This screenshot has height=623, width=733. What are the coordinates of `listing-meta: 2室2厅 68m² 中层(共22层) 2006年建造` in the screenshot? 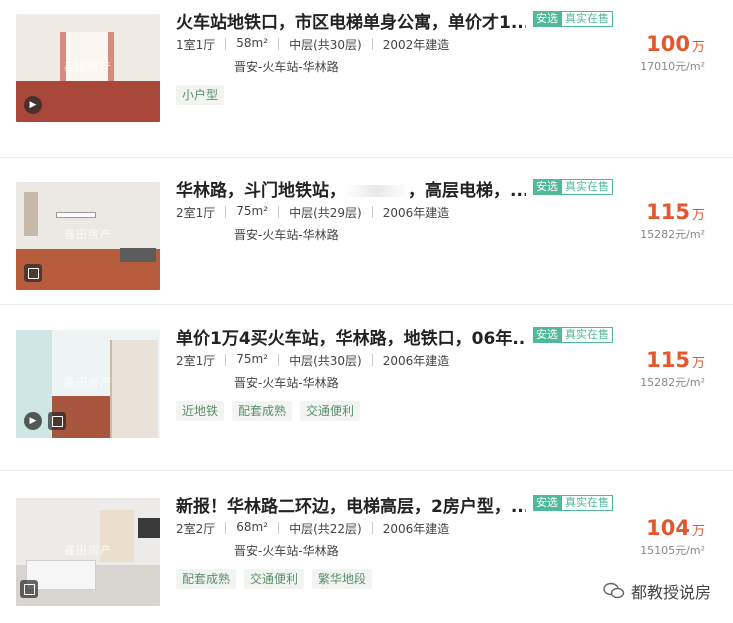 It's located at (312, 528).